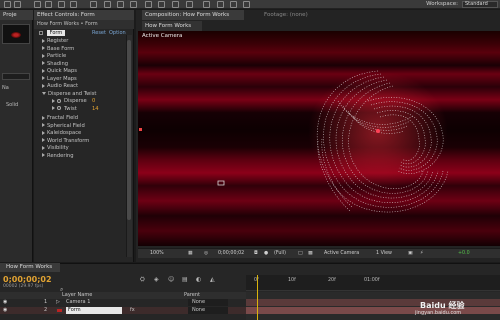 This screenshot has height=320, width=500. I want to click on effect-group-disperse-twist: Disperse and Twist, so click(84, 94).